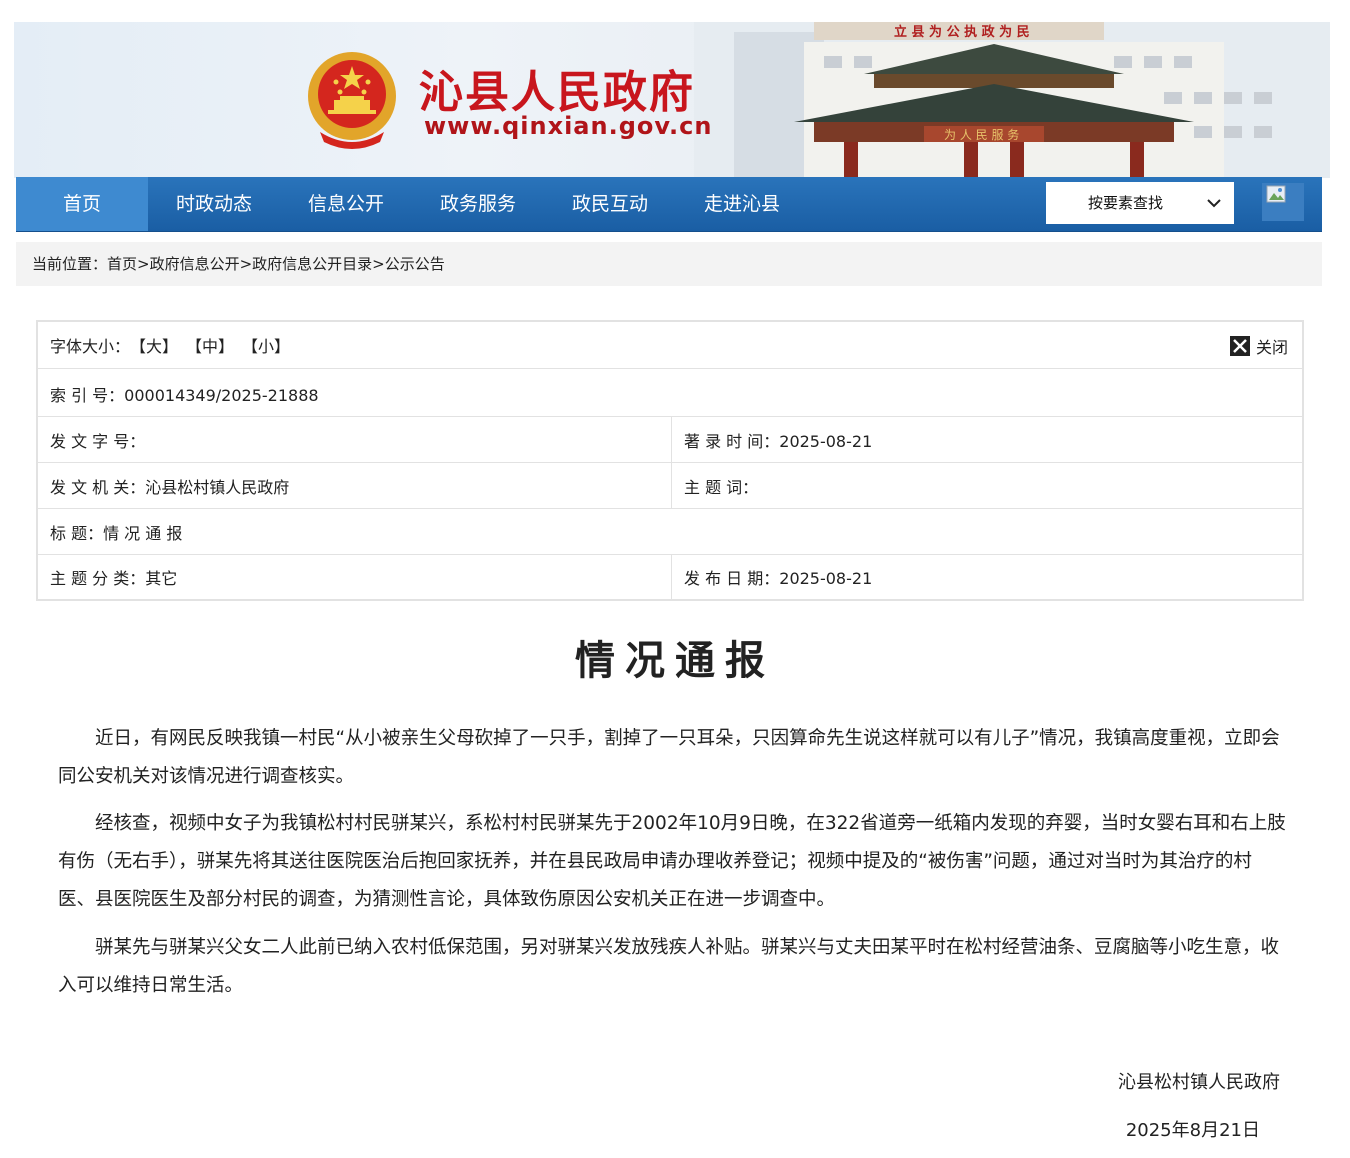 The width and height of the screenshot is (1350, 1158). I want to click on breadcrumb: 当前位置：首页>政府信息公开>政府信息公开目录>公示公告, so click(669, 264).